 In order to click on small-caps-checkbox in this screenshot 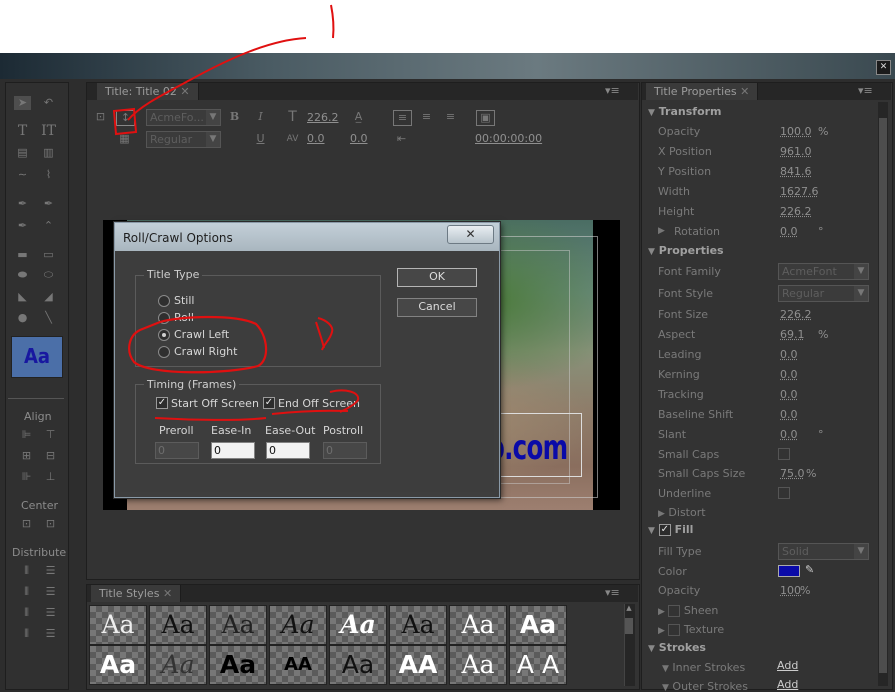, I will do `click(784, 454)`.